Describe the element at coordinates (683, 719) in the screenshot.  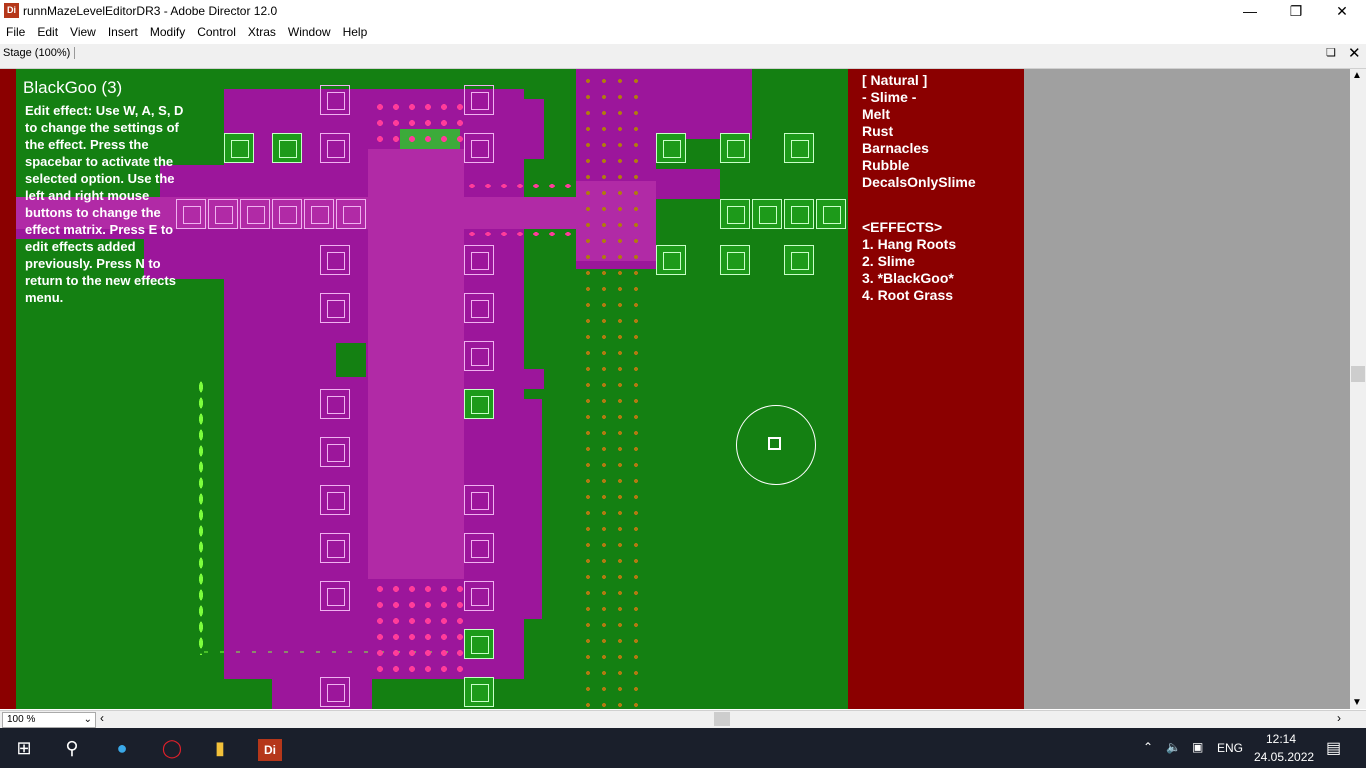
I see `stage-status-bar` at that location.